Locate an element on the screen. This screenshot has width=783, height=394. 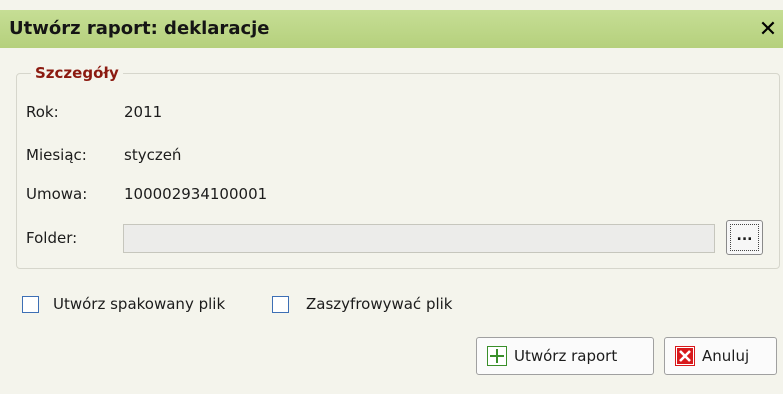
year-value: 2011 is located at coordinates (143, 112).